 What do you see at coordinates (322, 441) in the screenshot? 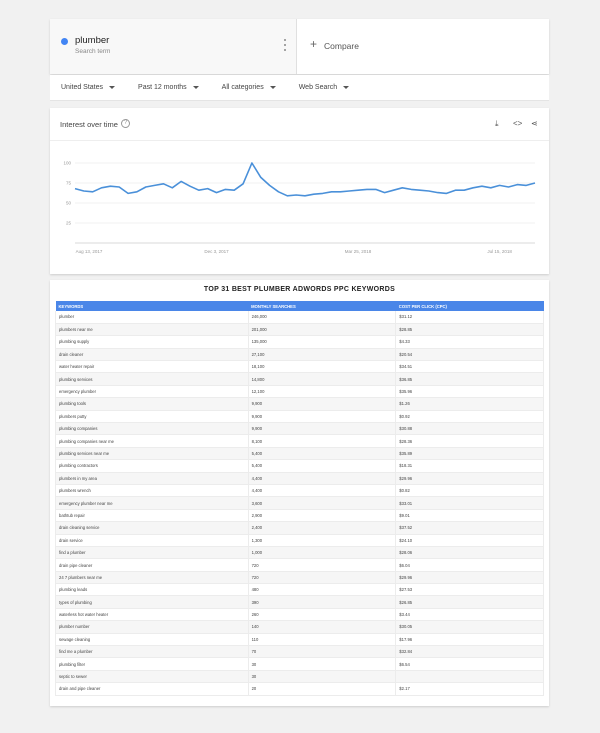
I see `cell-monthly-searches: 8,100` at bounding box center [322, 441].